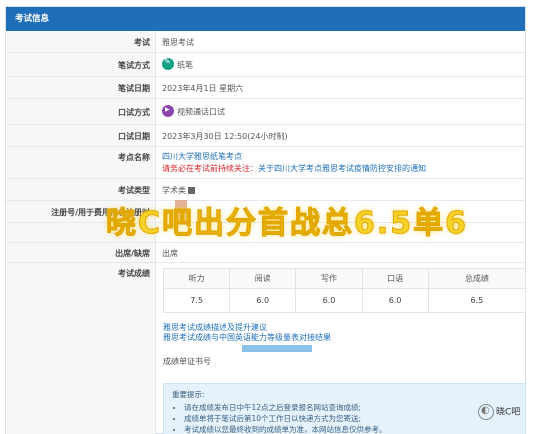 This screenshot has width=554, height=434. Describe the element at coordinates (134, 88) in the screenshot. I see `label-written-date: 笔试日期` at that location.